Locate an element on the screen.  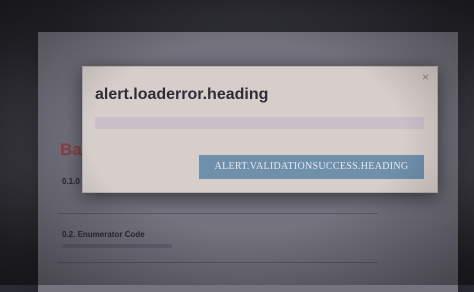
enumerator-code-label: 0.2. Enumerator Code is located at coordinates (103, 234).